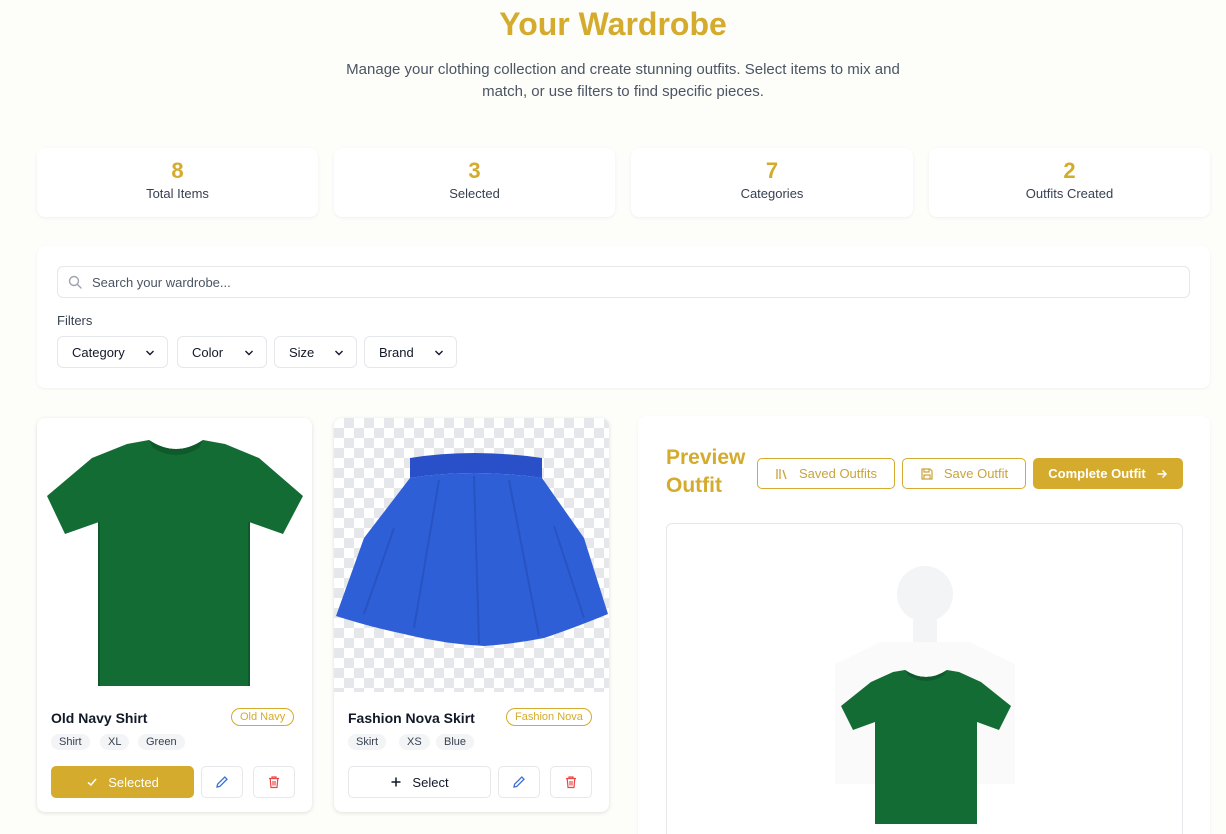 This screenshot has width=1226, height=834. I want to click on search-input, so click(637, 282).